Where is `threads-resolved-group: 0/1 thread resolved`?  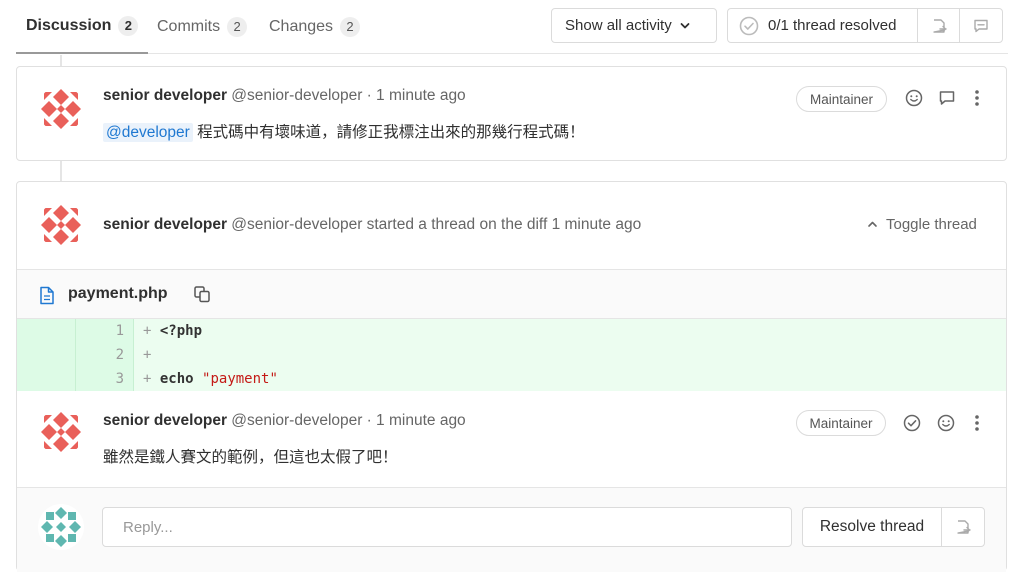 threads-resolved-group: 0/1 thread resolved is located at coordinates (865, 25).